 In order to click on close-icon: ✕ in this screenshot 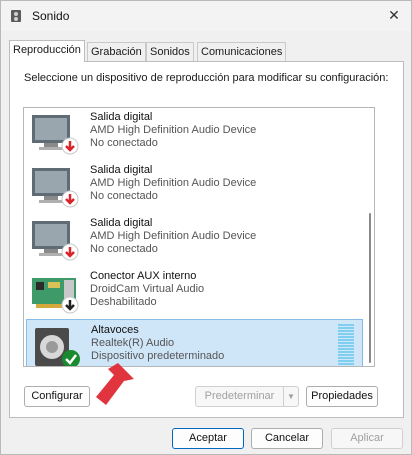, I will do `click(394, 15)`.